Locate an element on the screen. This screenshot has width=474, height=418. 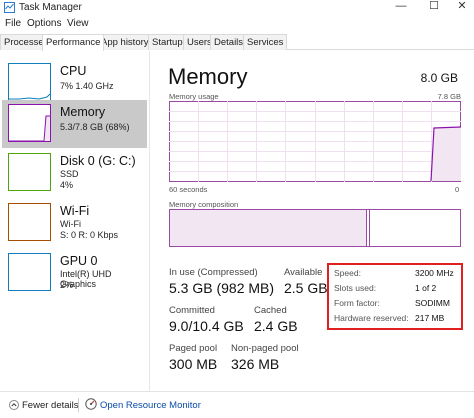
time-axis-left: 60 seconds is located at coordinates (188, 189).